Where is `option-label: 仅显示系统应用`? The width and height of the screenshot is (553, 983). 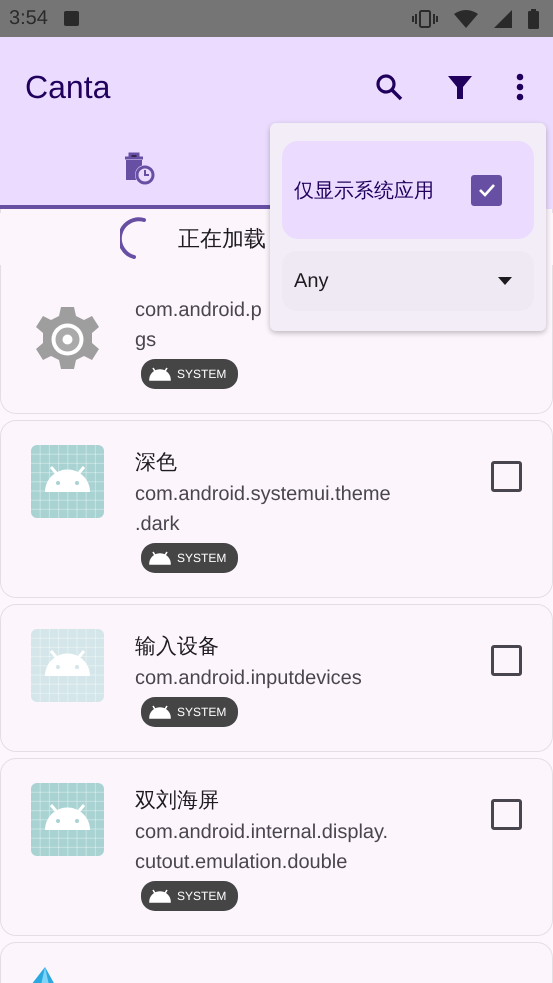
option-label: 仅显示系统应用 is located at coordinates (364, 190).